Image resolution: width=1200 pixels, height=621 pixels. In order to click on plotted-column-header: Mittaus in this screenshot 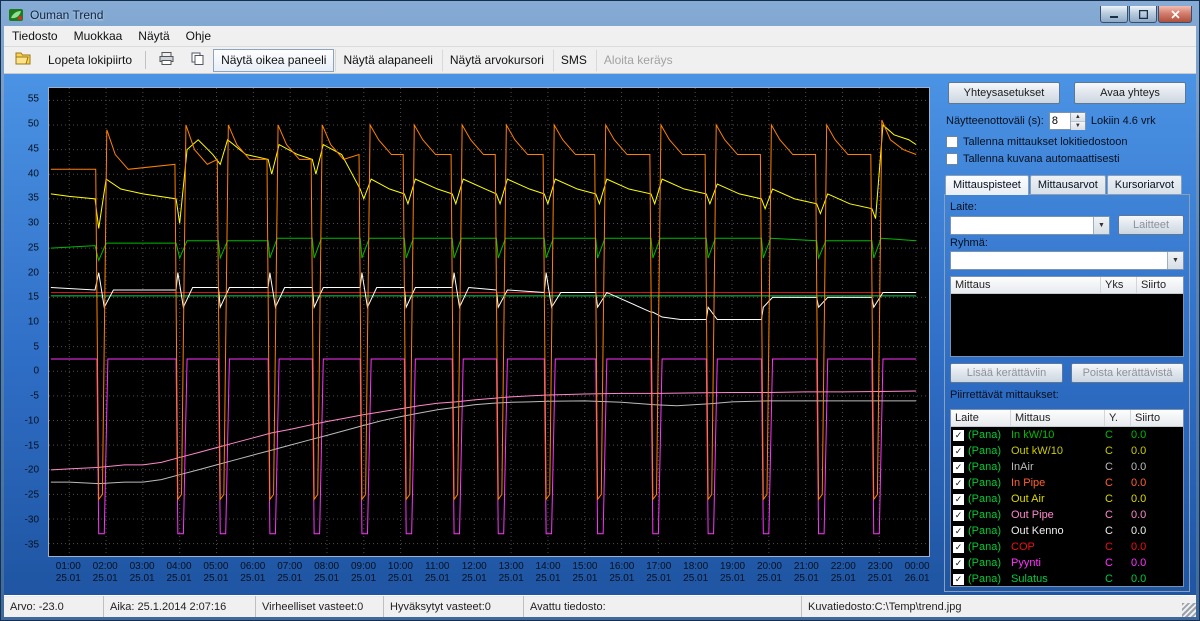, I will do `click(1058, 418)`.